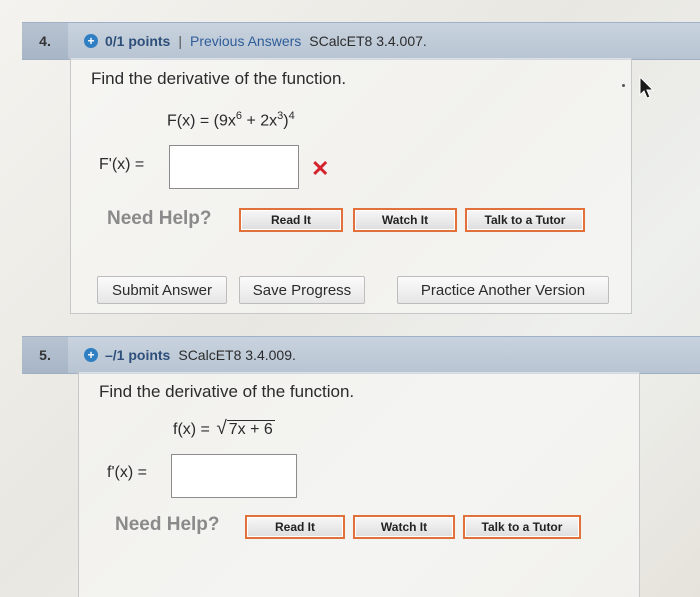 This screenshot has width=700, height=597. I want to click on question-number: 5., so click(45, 355).